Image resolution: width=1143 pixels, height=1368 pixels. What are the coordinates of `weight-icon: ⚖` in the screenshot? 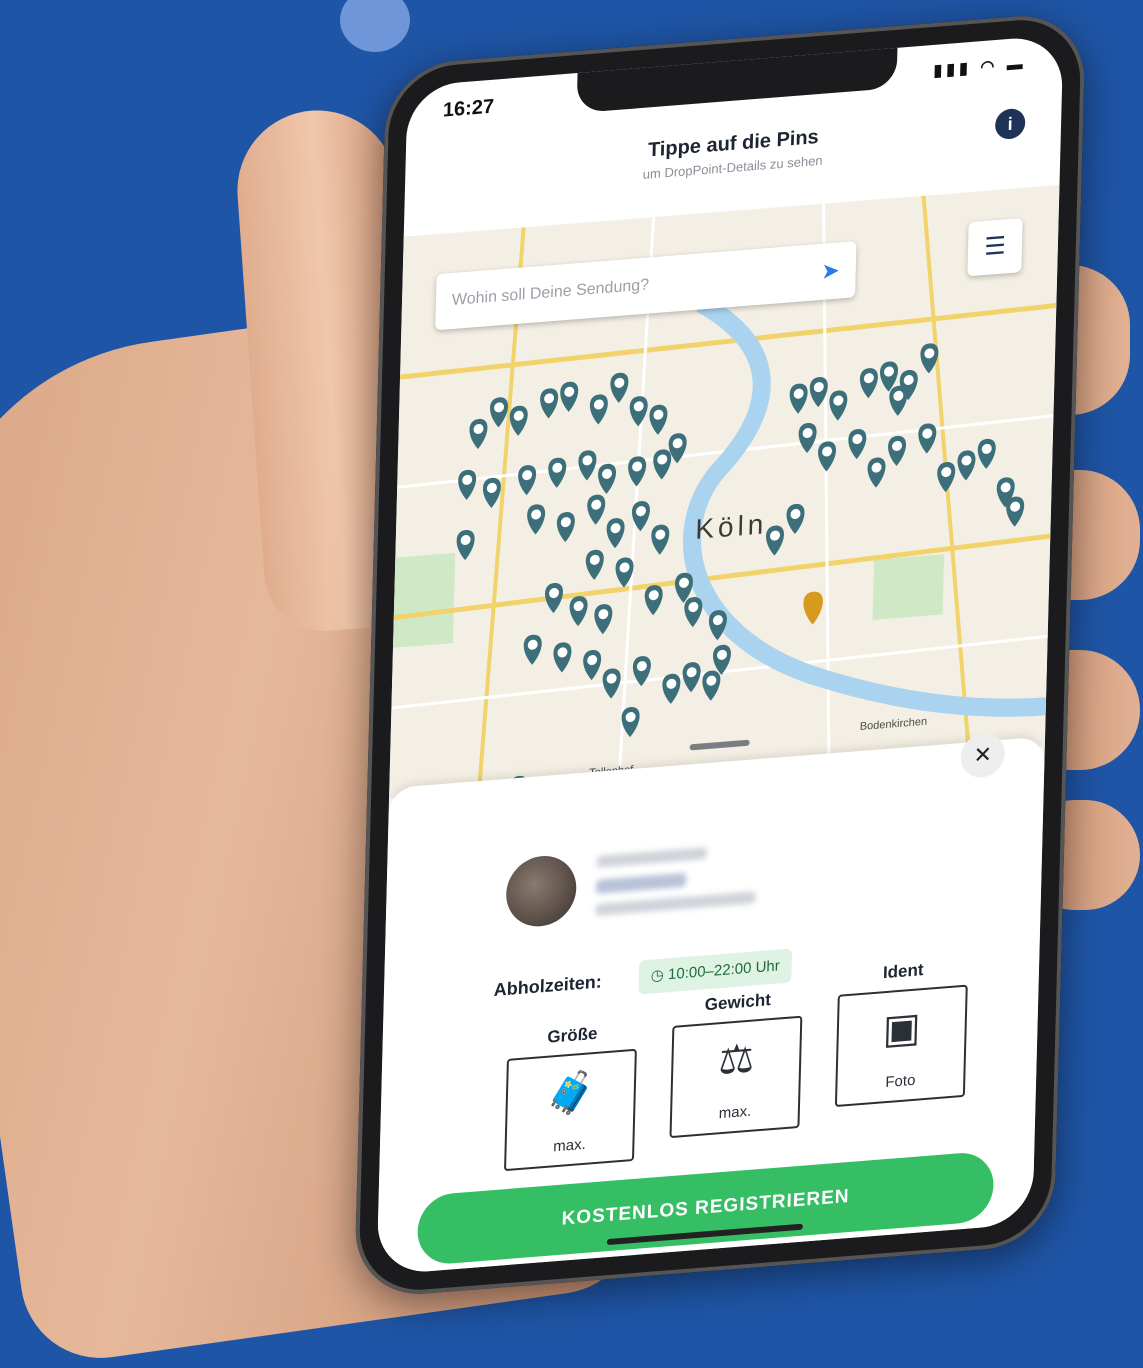 It's located at (736, 1060).